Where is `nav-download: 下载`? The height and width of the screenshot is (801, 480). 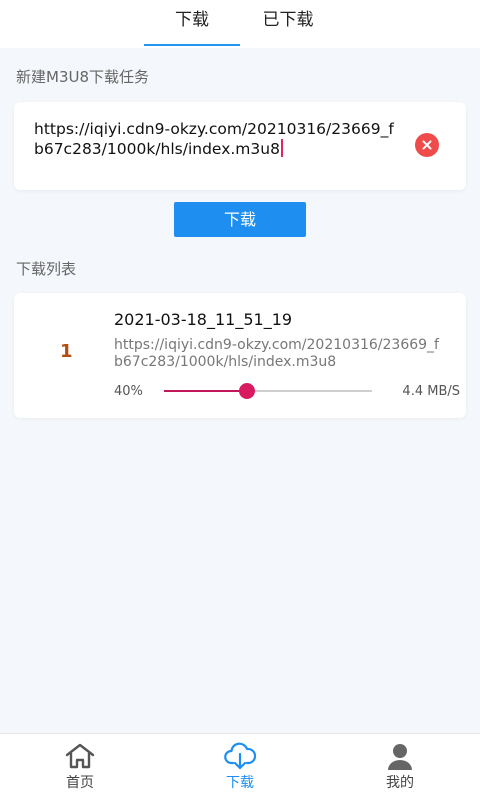
nav-download: 下载 is located at coordinates (240, 767).